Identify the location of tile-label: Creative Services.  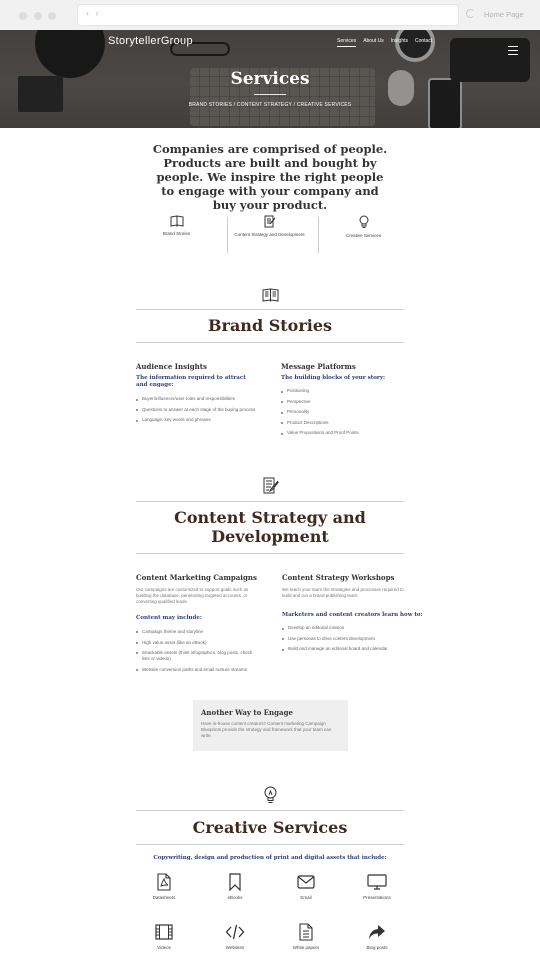
(363, 235).